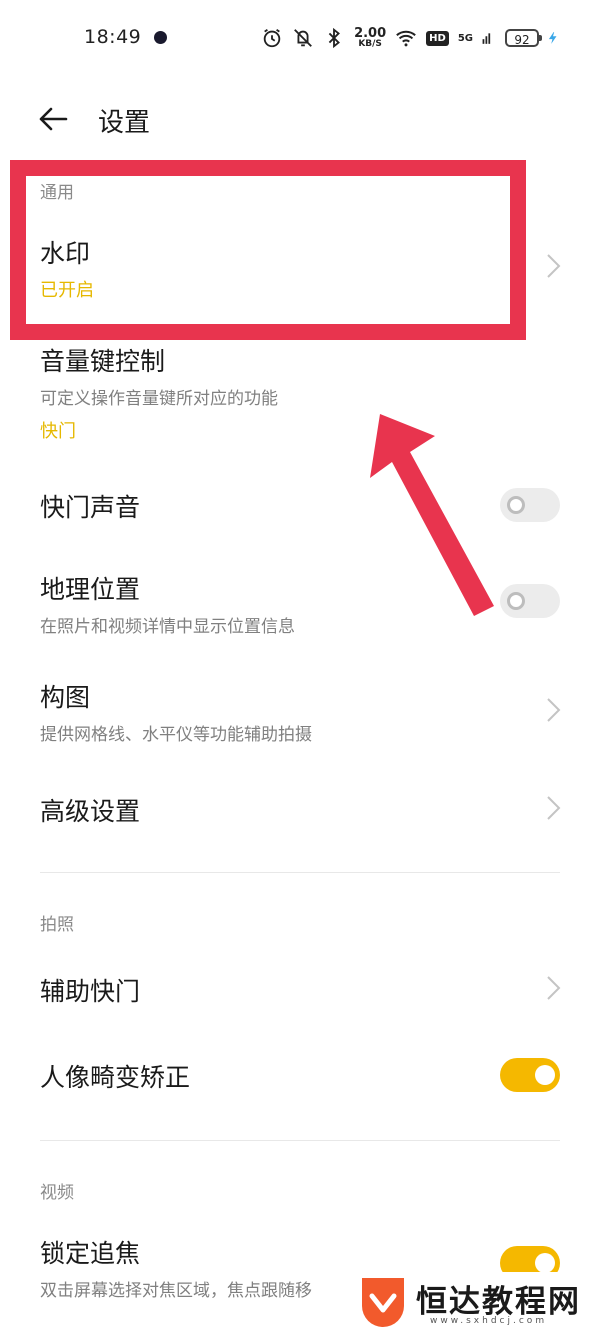 The width and height of the screenshot is (600, 1333). What do you see at coordinates (57, 925) in the screenshot?
I see `section-label-photo: 拍照` at bounding box center [57, 925].